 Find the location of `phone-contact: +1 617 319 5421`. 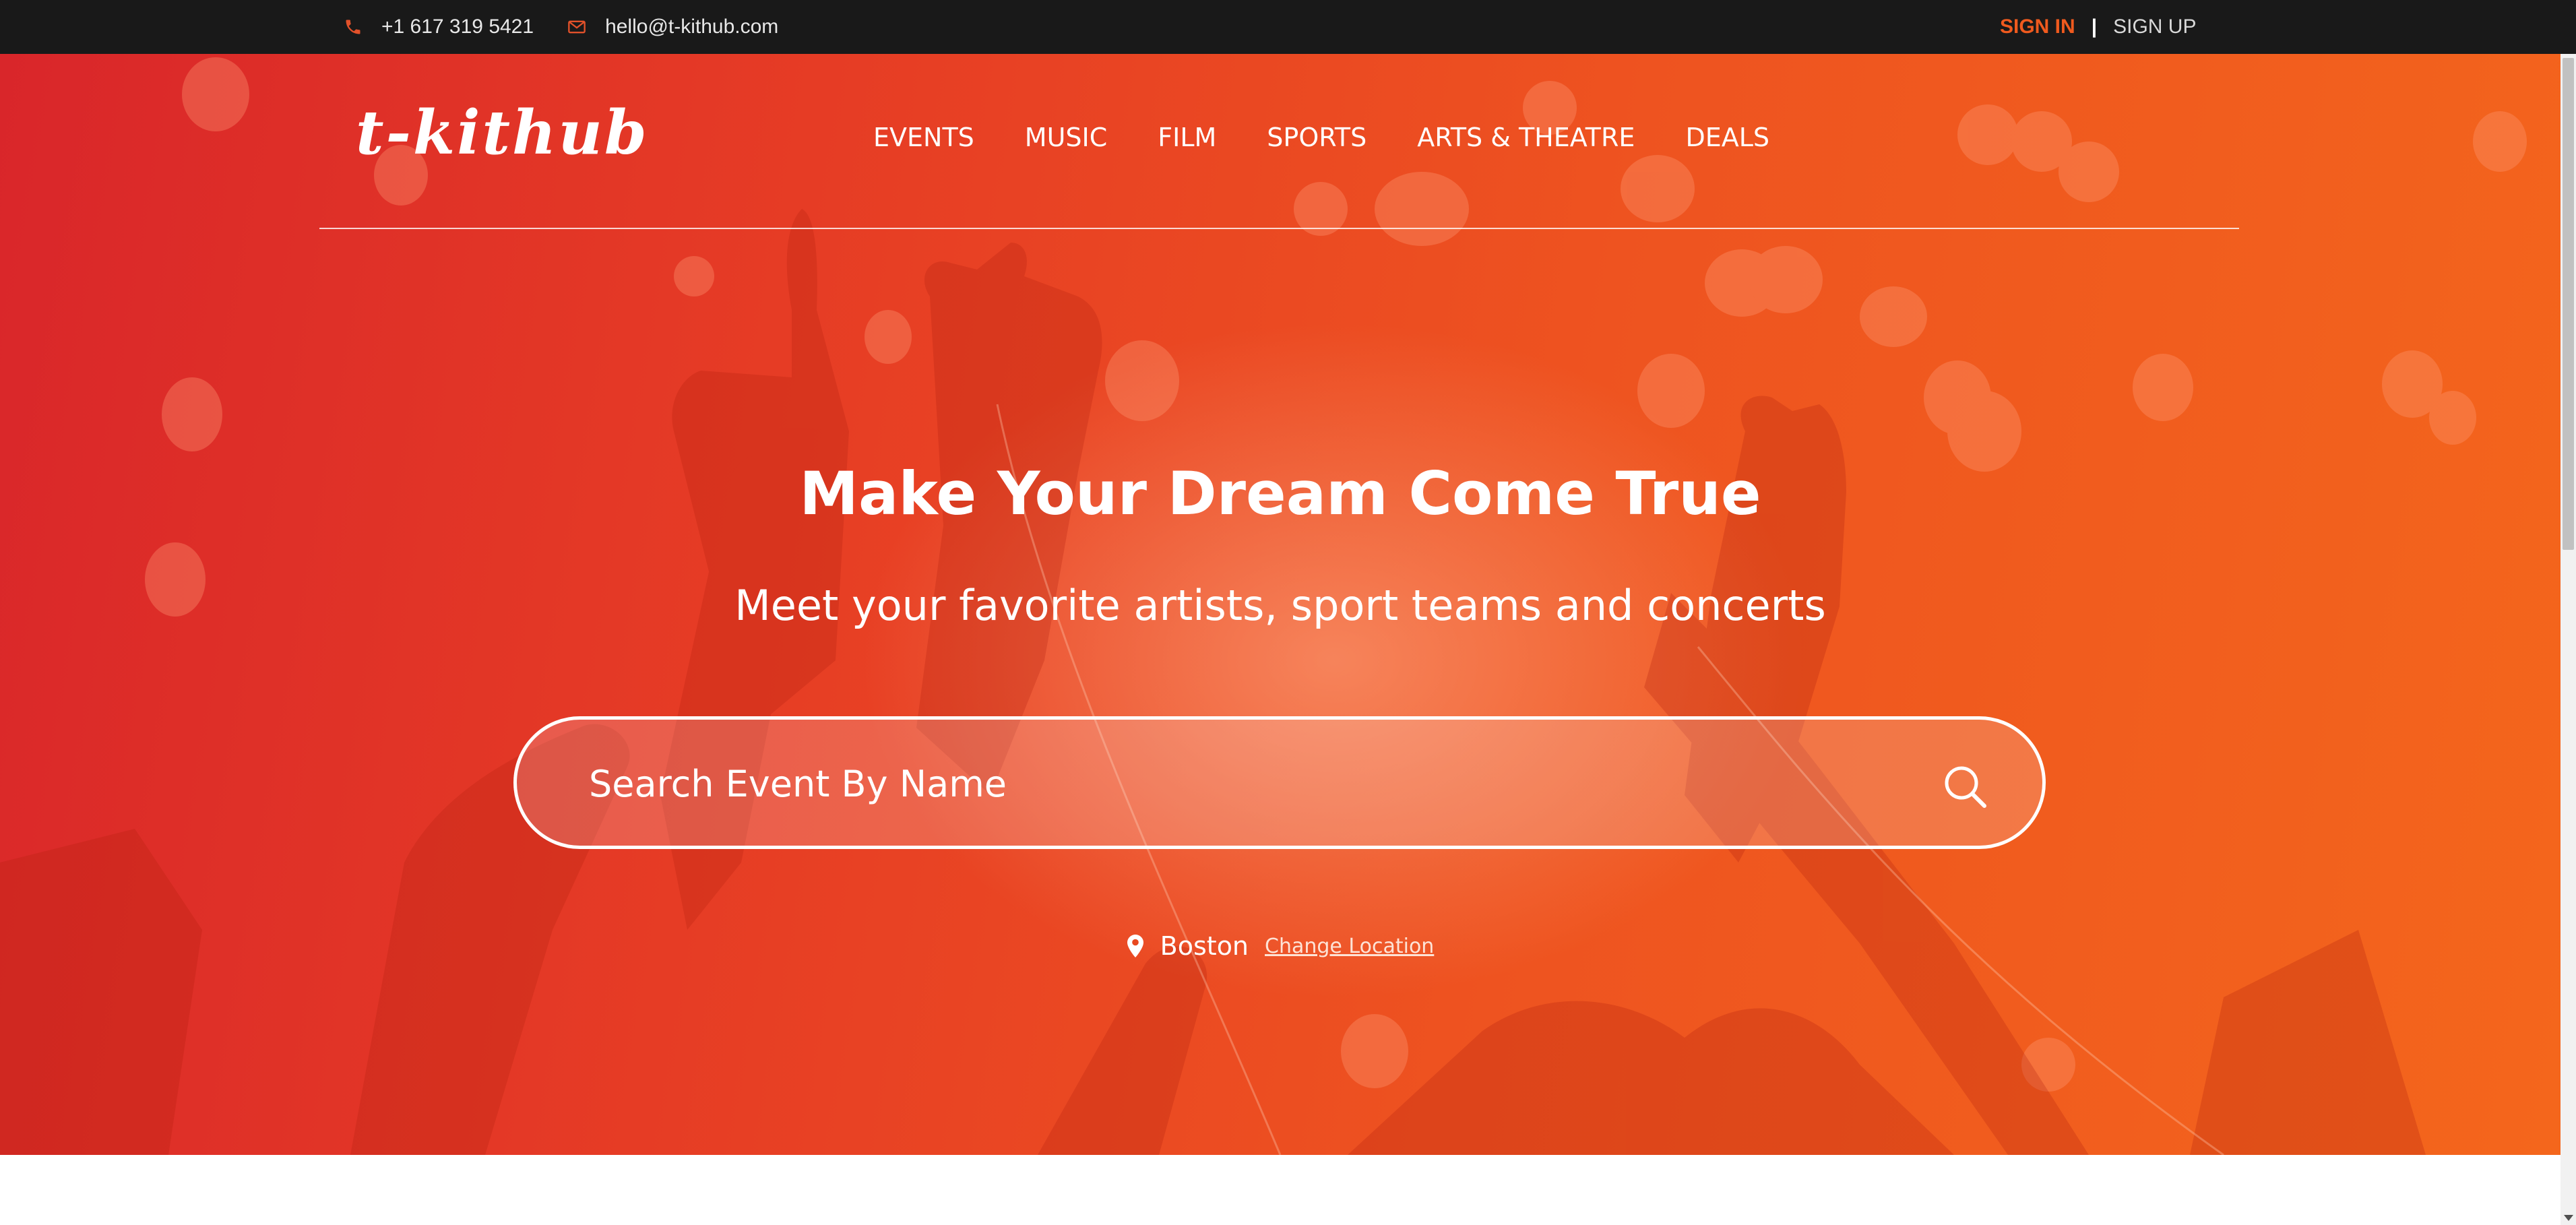

phone-contact: +1 617 319 5421 is located at coordinates (439, 27).